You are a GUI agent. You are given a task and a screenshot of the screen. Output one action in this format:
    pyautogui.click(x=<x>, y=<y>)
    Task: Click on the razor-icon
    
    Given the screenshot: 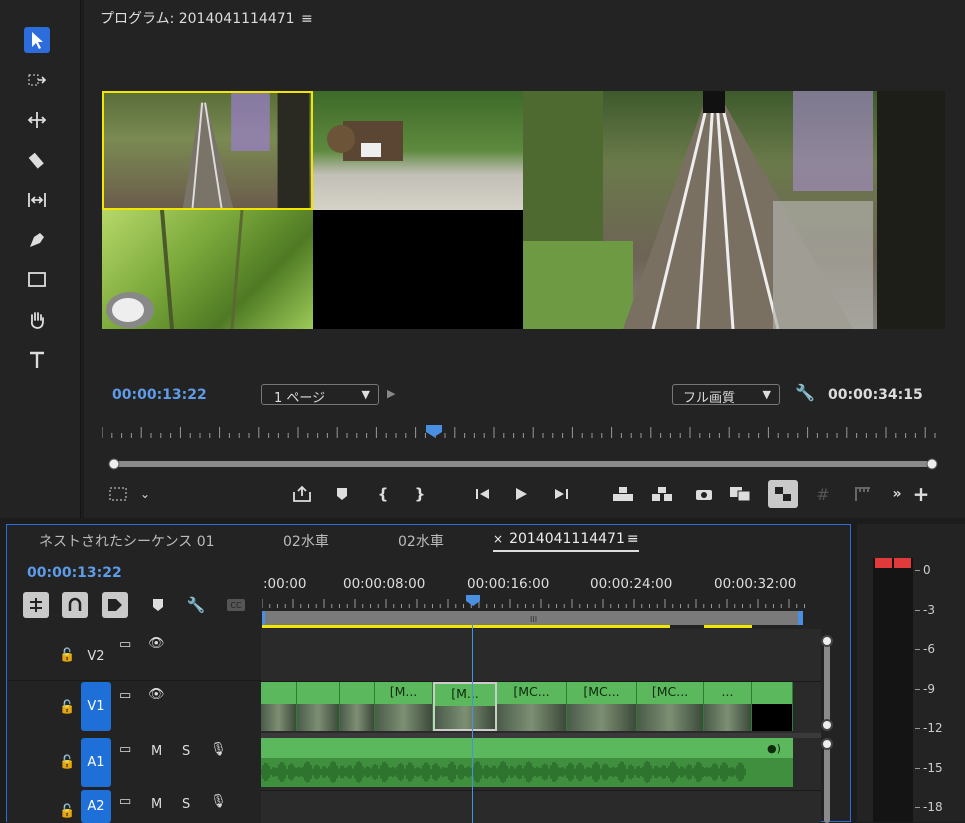 What is the action you would take?
    pyautogui.click(x=36, y=160)
    